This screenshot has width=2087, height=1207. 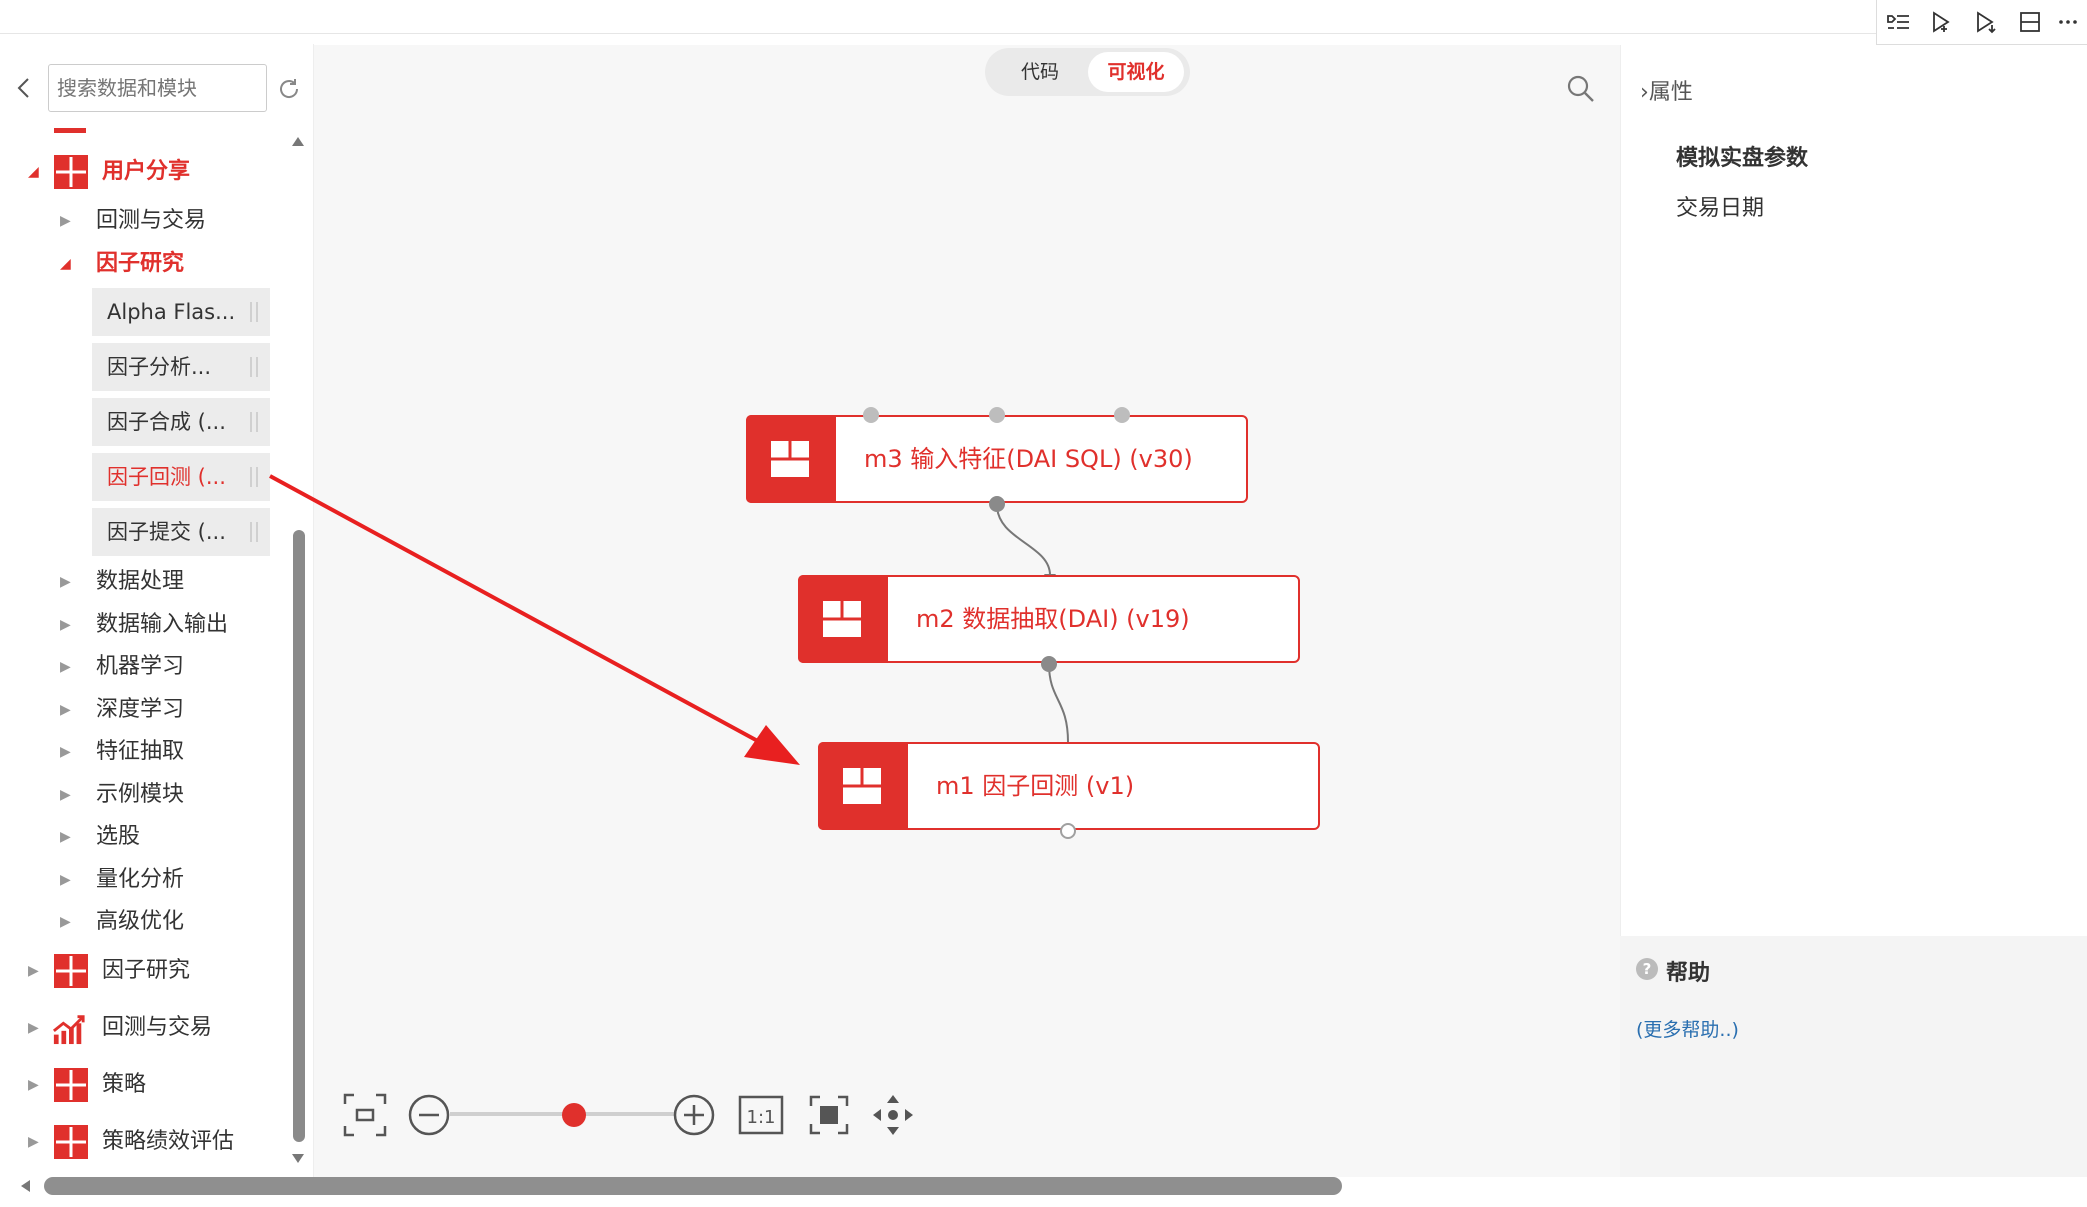 I want to click on properties-section-title: 模拟实盘参数, so click(x=1742, y=158).